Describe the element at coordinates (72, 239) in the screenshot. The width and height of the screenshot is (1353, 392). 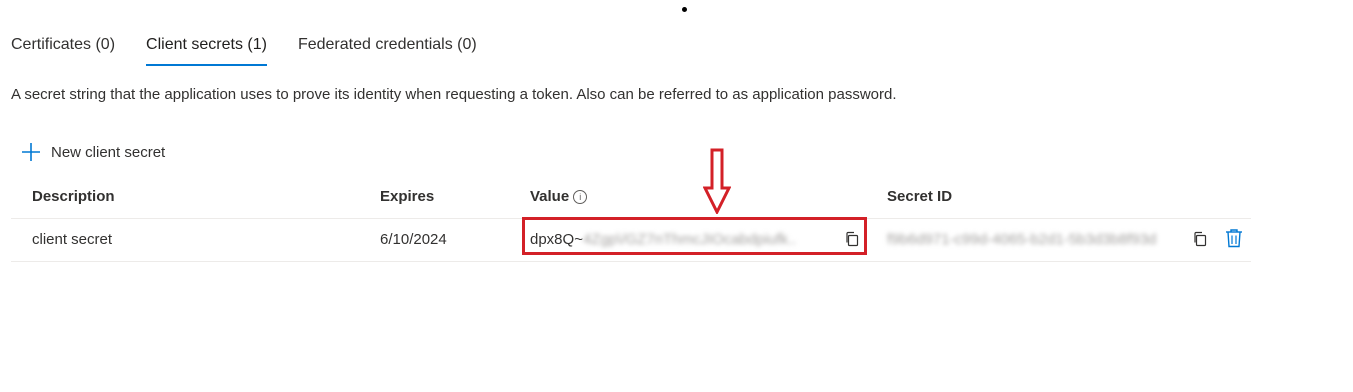
I see `secret-description: client secret` at that location.